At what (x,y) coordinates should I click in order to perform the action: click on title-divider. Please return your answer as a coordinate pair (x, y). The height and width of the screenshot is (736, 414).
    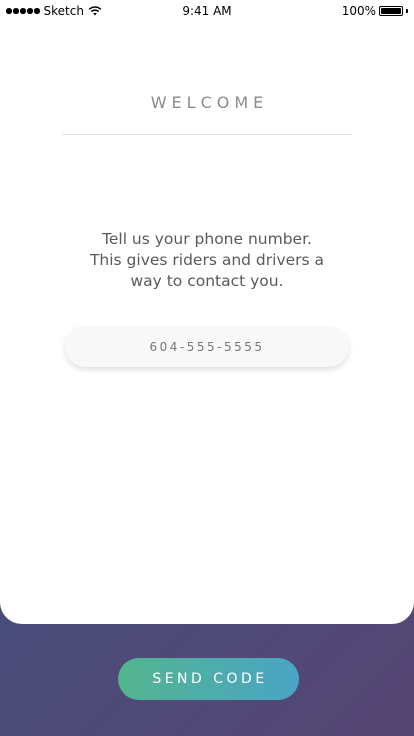
    Looking at the image, I should click on (207, 134).